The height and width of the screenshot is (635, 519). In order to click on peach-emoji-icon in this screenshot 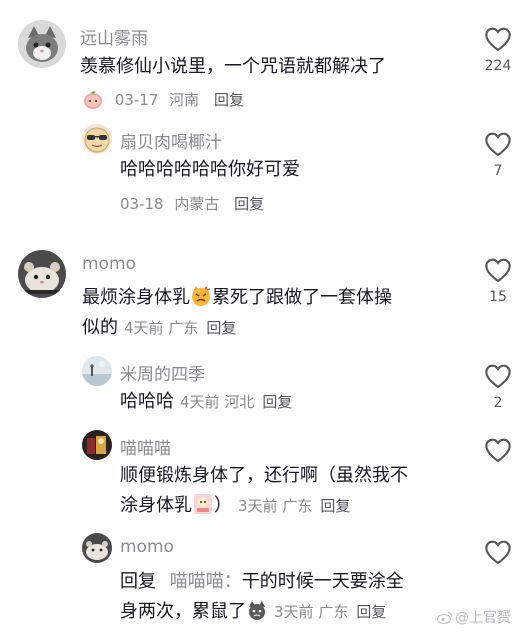, I will do `click(93, 99)`.